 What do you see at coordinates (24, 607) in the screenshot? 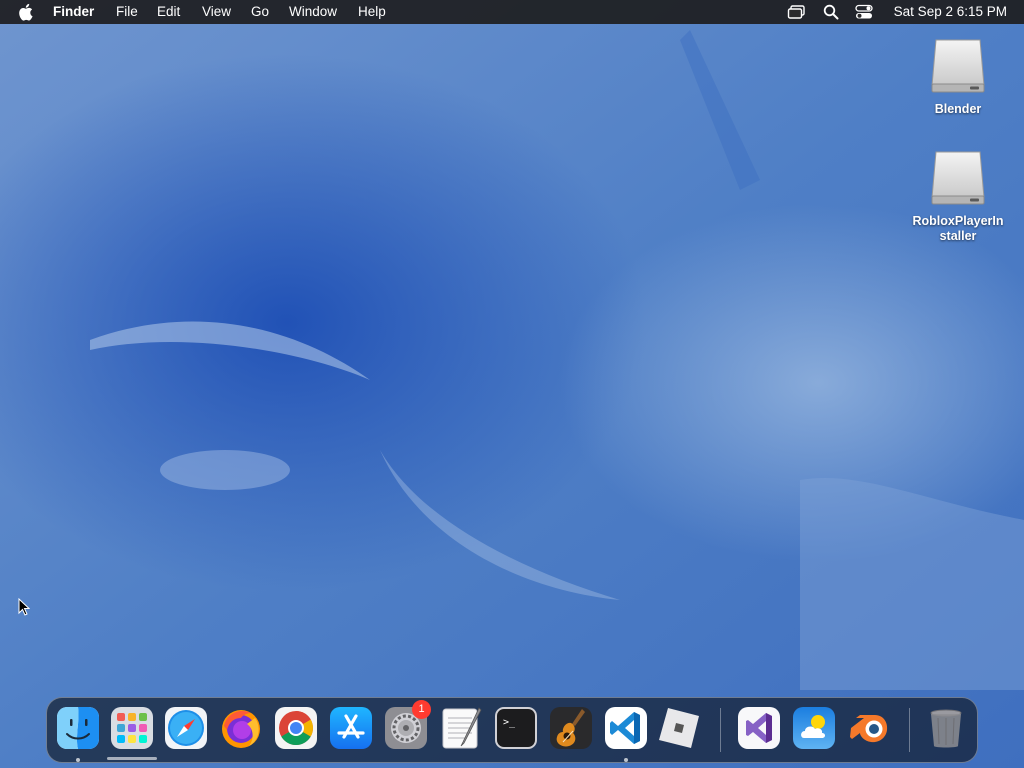
I see `mouse-cursor-icon` at bounding box center [24, 607].